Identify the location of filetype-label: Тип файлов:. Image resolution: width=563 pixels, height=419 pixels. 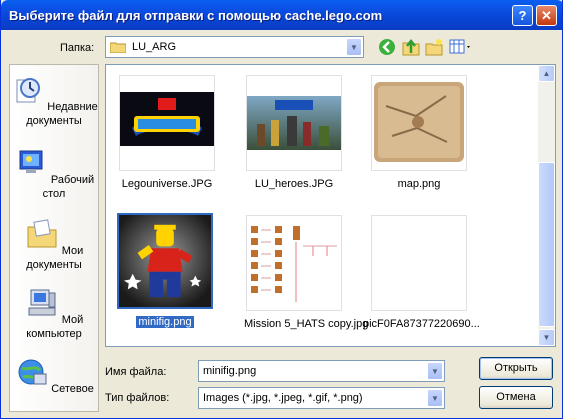
(137, 398).